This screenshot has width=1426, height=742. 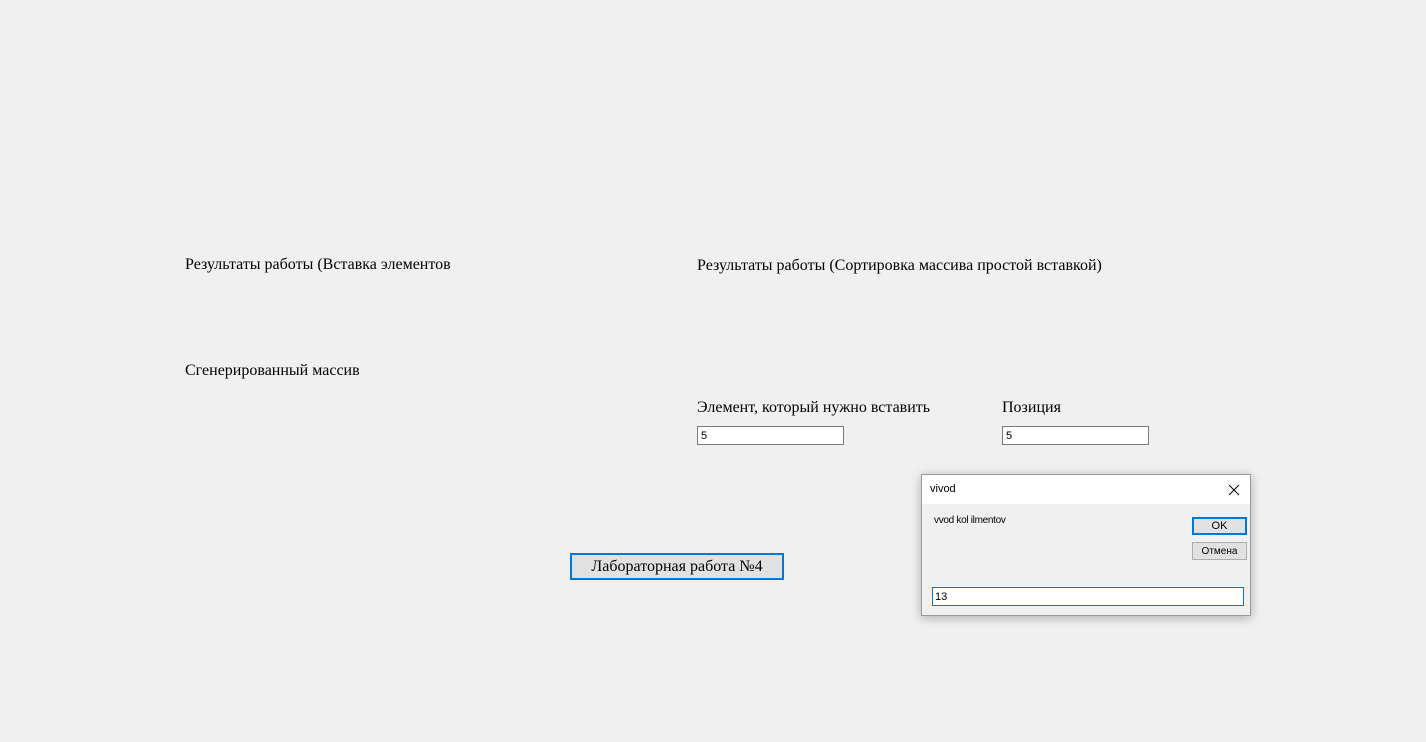 I want to click on input-dialog: vivod vvod kol ilmentov OK Отмена, so click(x=1086, y=545).